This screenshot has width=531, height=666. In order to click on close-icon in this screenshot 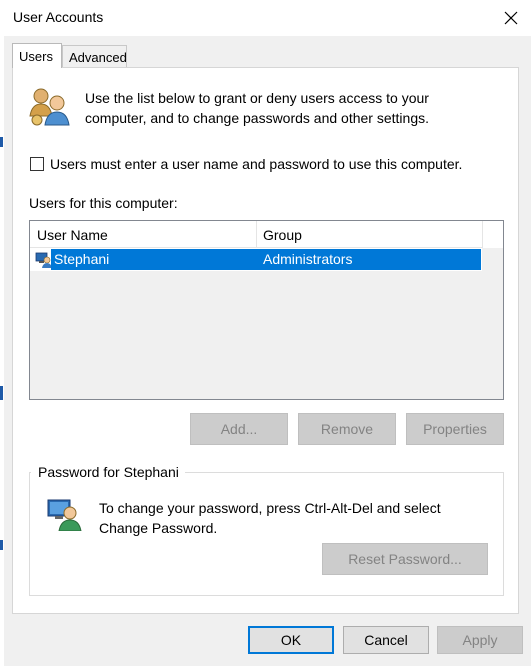, I will do `click(511, 18)`.